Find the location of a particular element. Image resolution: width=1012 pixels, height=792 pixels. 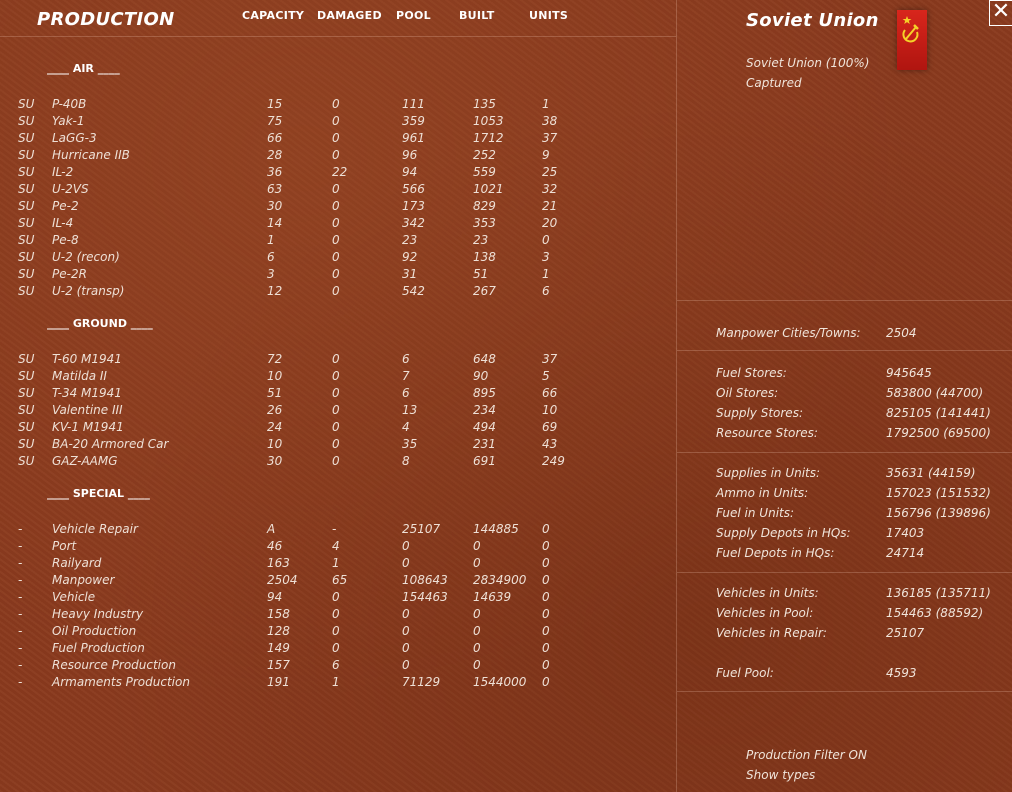

table-row: SU BA-20 Armored Car 10 0 35 231 43 is located at coordinates (330, 445).